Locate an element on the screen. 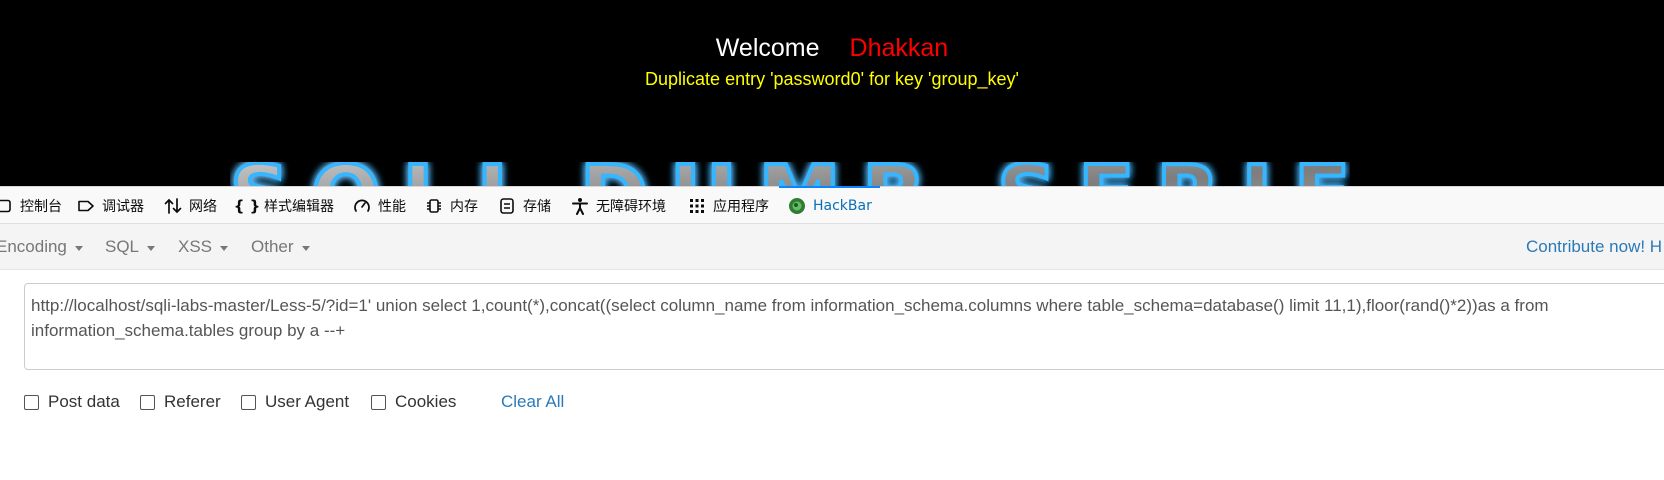 This screenshot has width=1664, height=480. tab-label: 无障碍环境 is located at coordinates (631, 206).